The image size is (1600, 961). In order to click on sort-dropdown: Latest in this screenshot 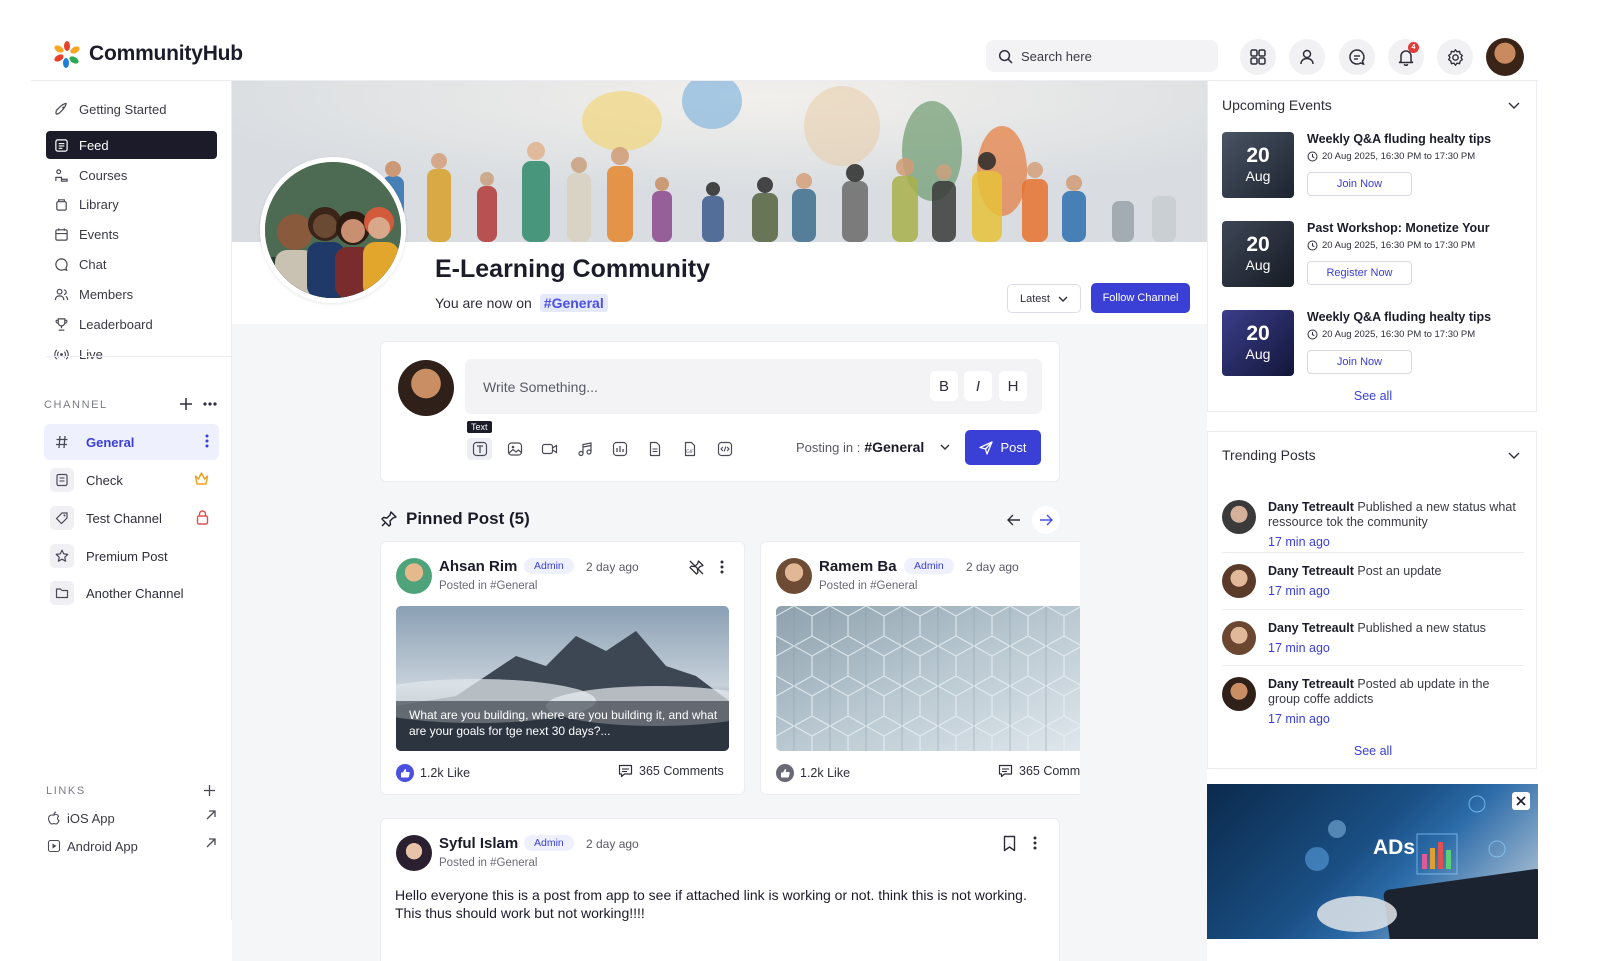, I will do `click(1044, 298)`.